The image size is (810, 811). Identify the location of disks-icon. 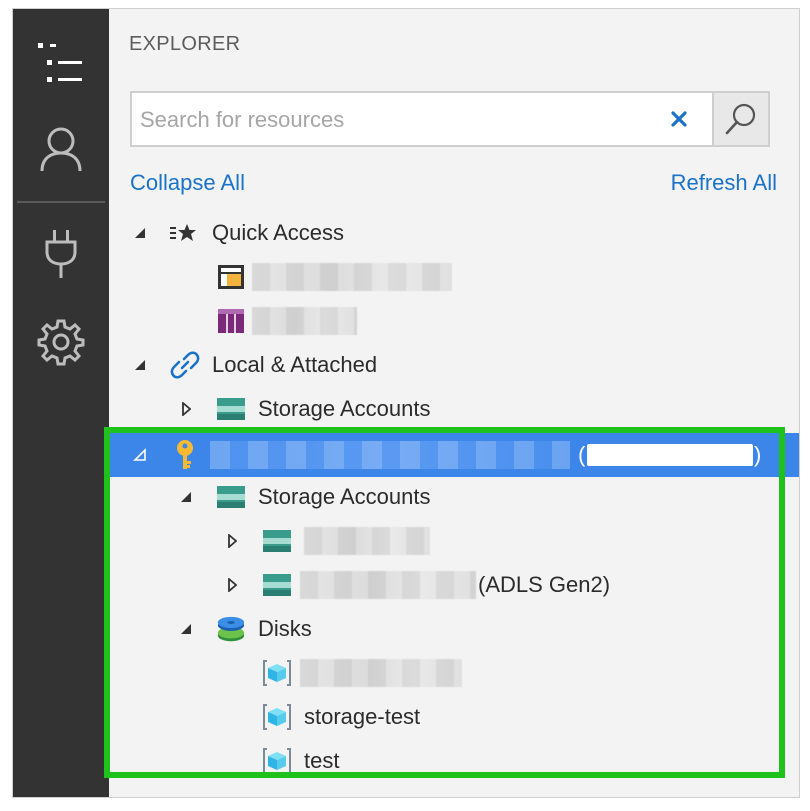
(231, 629).